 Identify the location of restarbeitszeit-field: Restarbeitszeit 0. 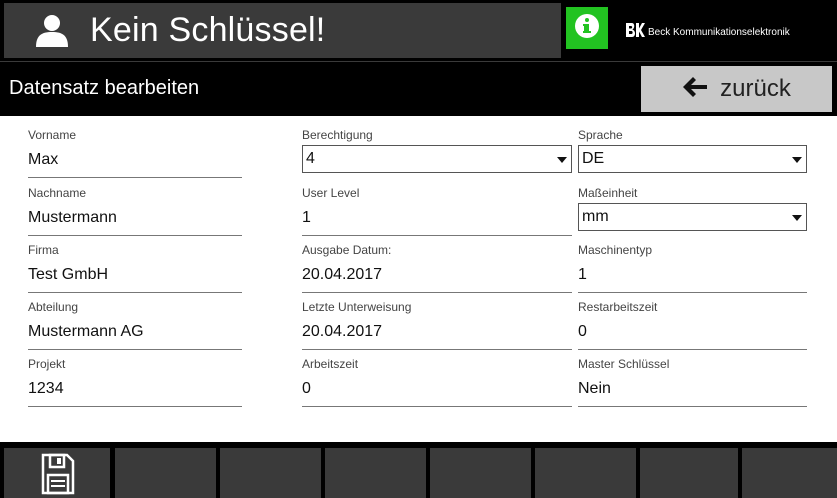
(692, 325).